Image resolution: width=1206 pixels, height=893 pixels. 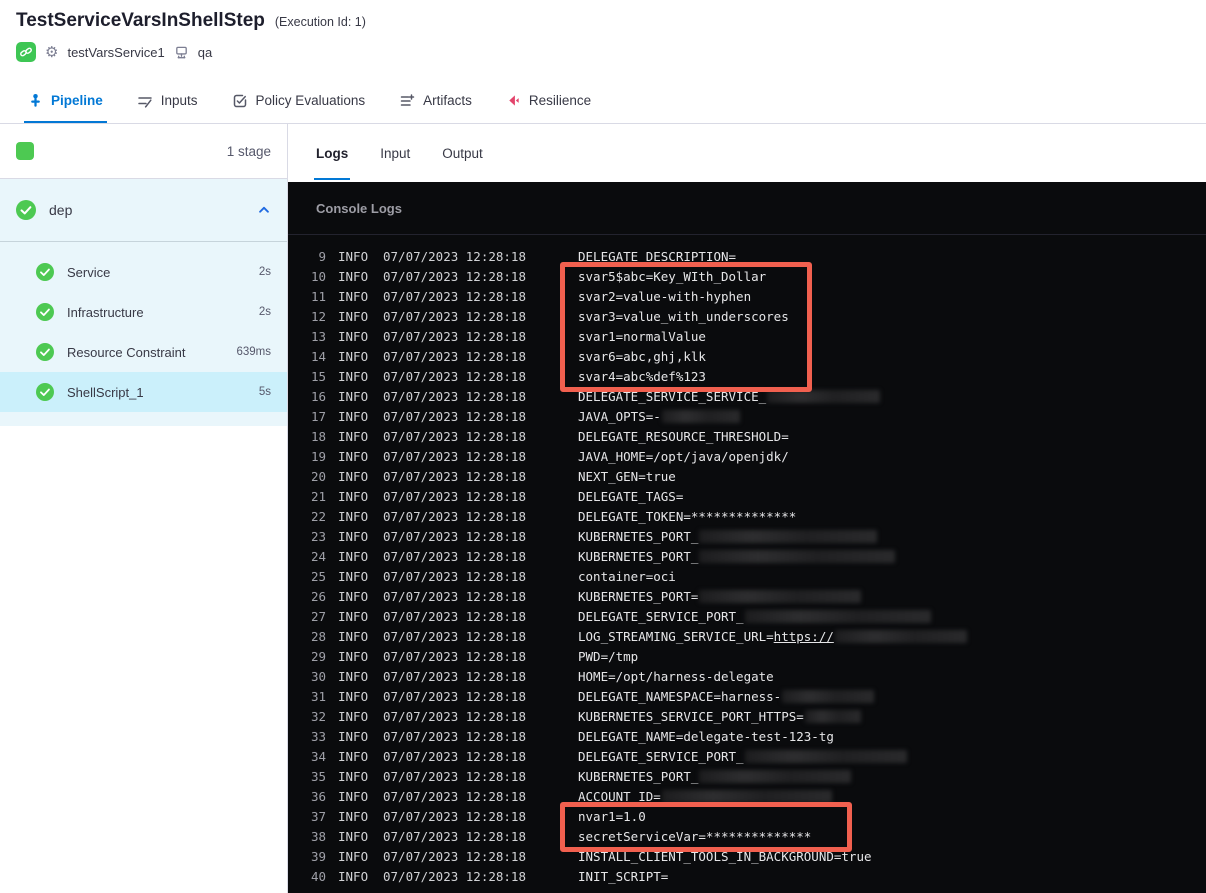 I want to click on main-tab-pipeline: Pipeline, so click(x=65, y=100).